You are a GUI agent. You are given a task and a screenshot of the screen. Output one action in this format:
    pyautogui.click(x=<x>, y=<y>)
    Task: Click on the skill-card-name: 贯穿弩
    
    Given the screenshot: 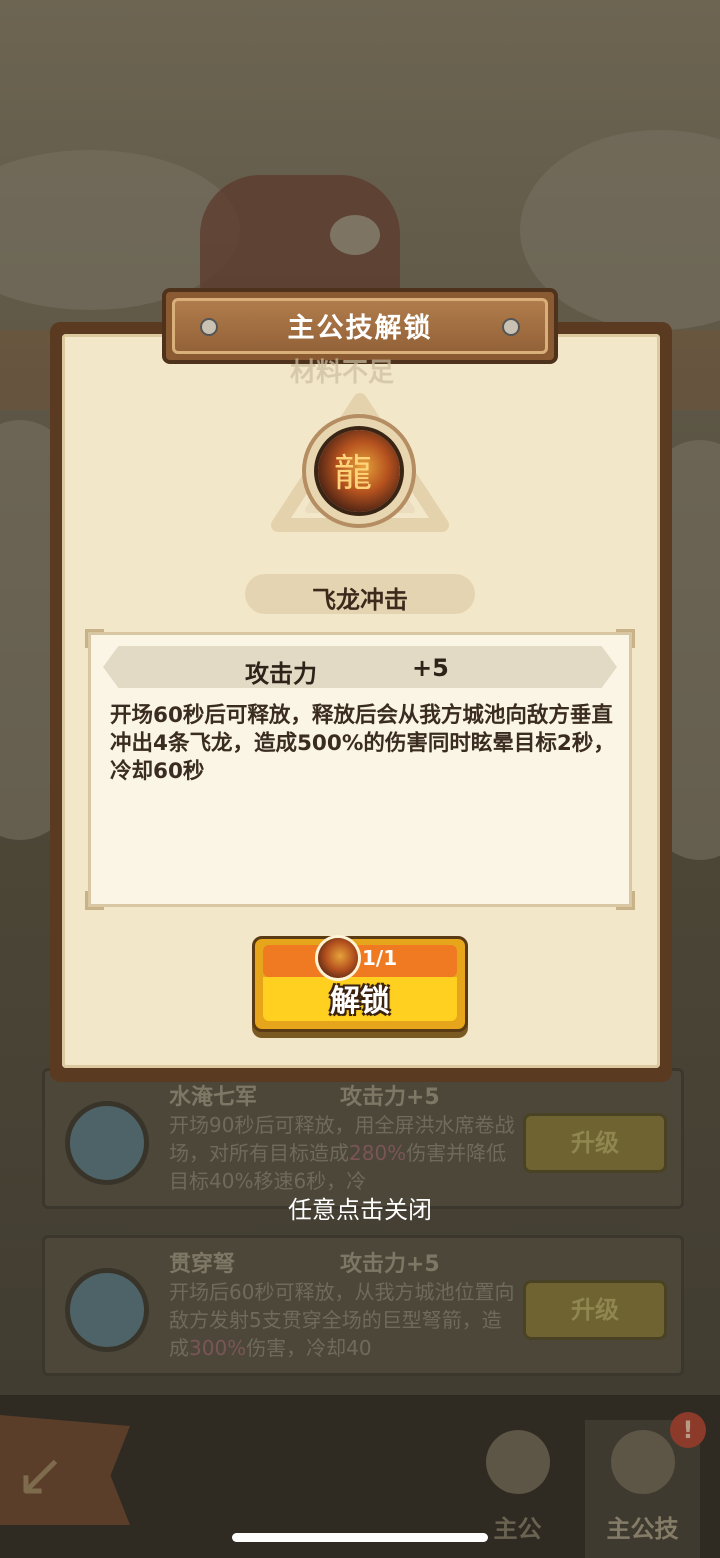 What is the action you would take?
    pyautogui.click(x=202, y=1264)
    